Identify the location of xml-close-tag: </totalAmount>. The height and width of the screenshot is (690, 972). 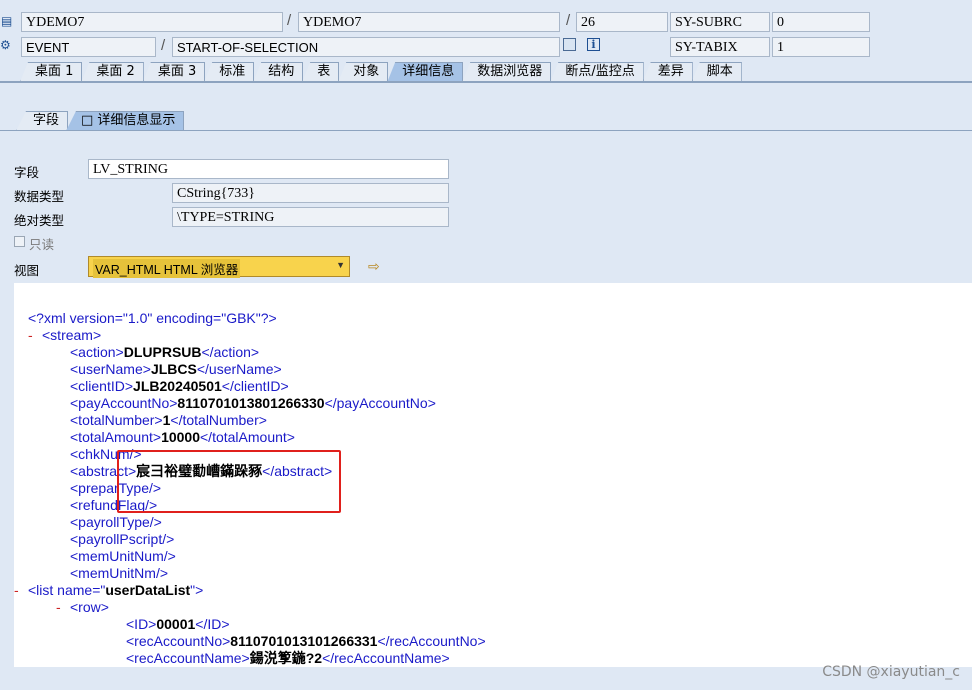
(247, 437).